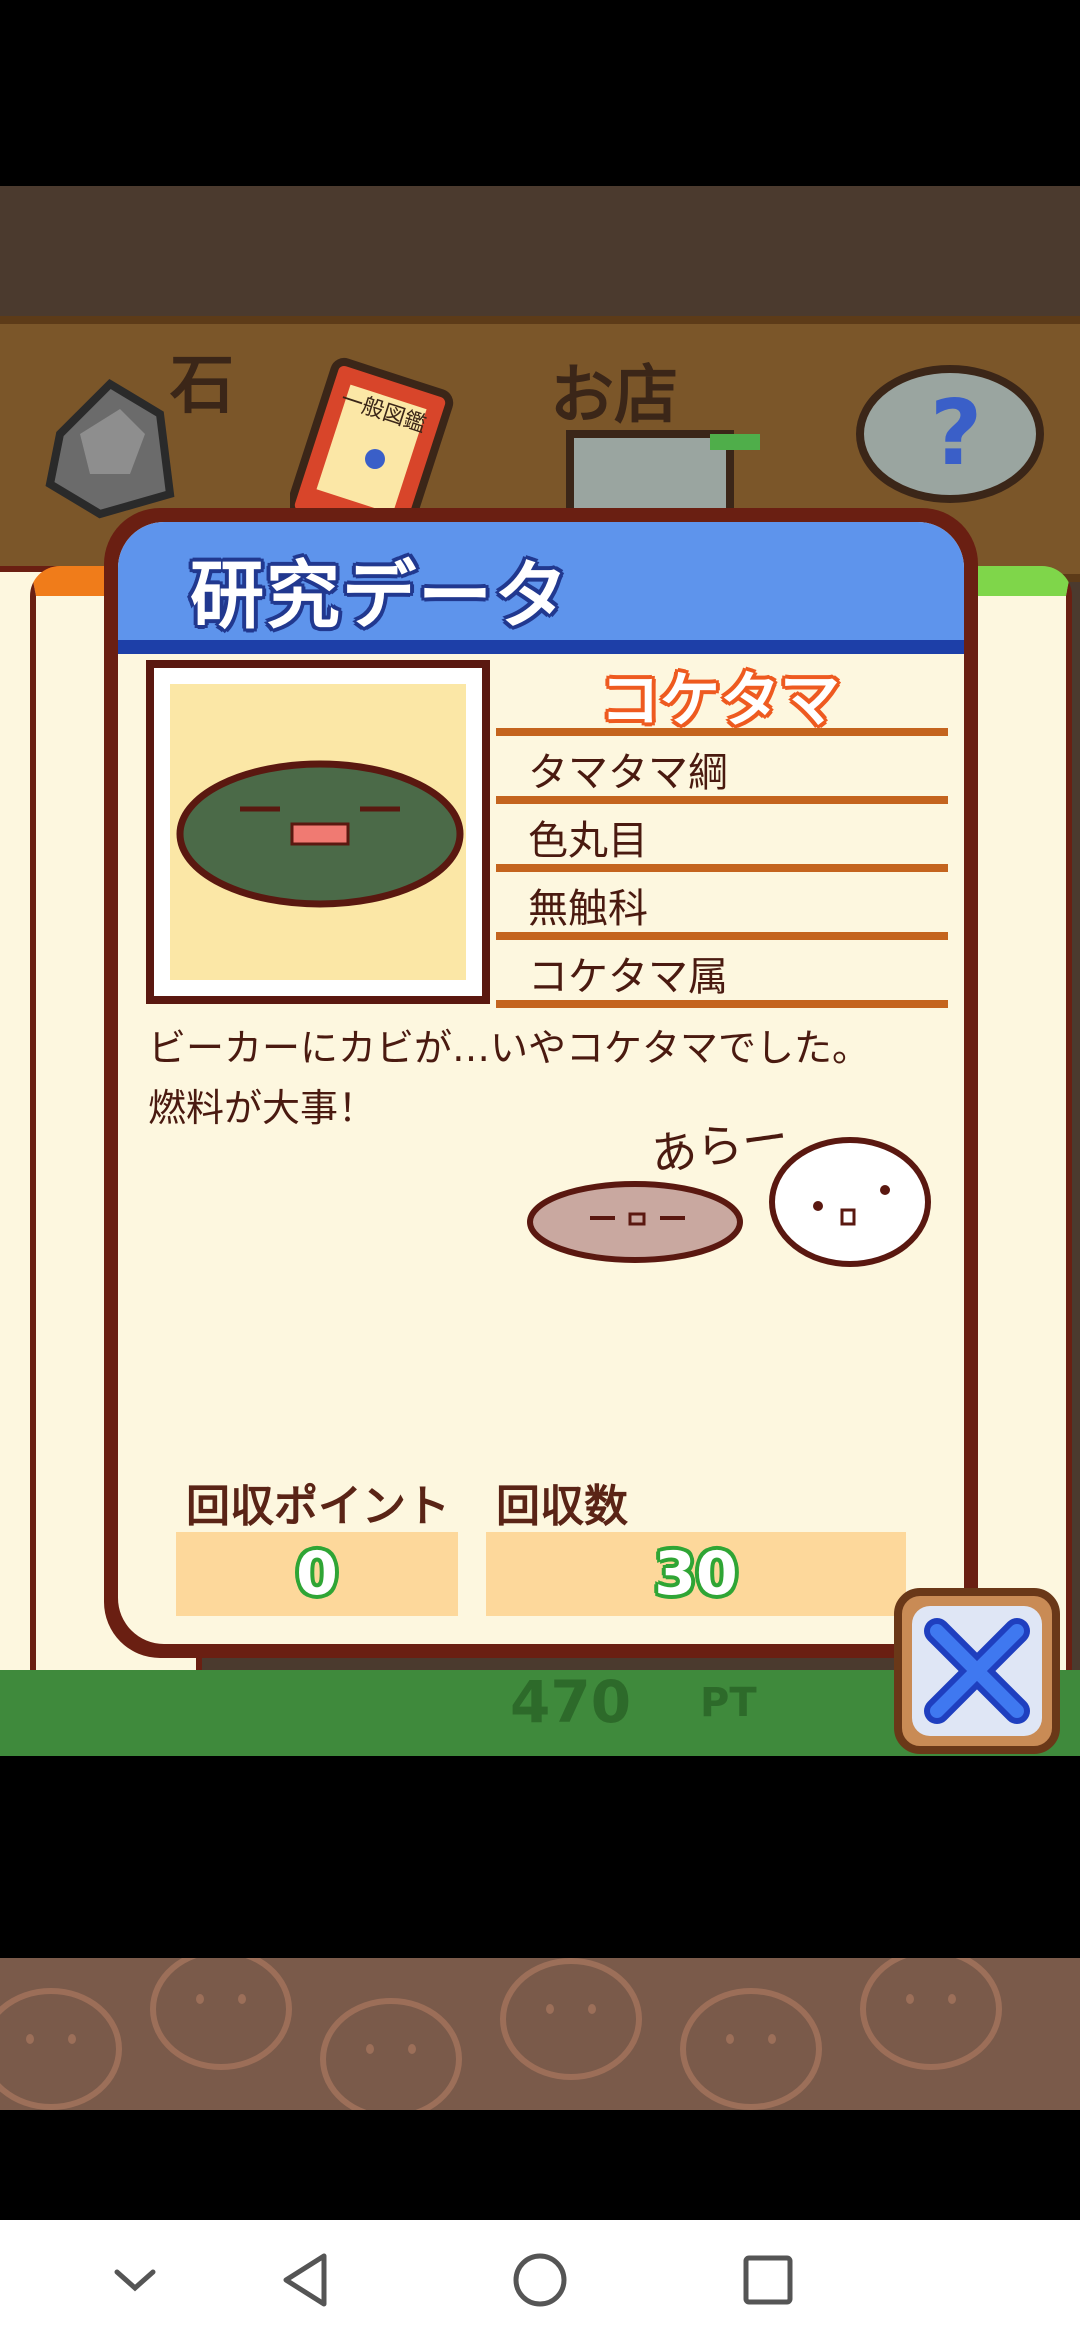 The width and height of the screenshot is (1080, 2340). Describe the element at coordinates (509, 1048) in the screenshot. I see `description-line-1: ビーカーにカビが…いやコケタマでした。` at that location.